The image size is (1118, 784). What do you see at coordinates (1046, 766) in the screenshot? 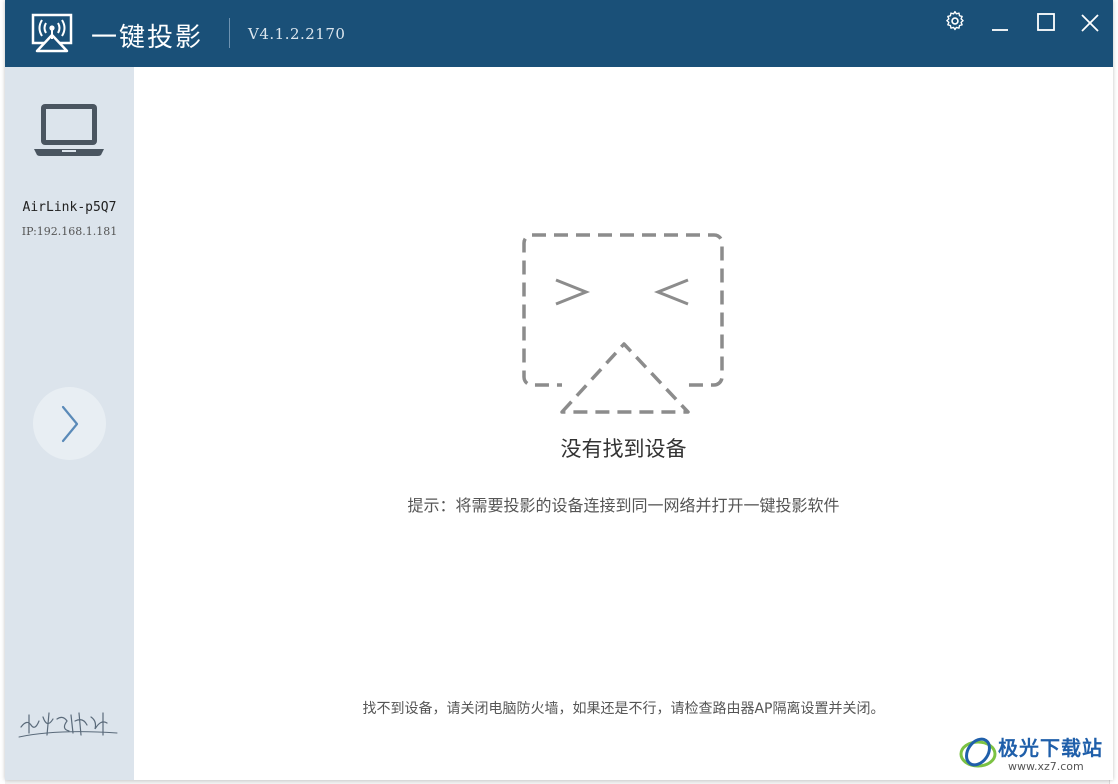
I see `watermark-url: www.xz7.com` at bounding box center [1046, 766].